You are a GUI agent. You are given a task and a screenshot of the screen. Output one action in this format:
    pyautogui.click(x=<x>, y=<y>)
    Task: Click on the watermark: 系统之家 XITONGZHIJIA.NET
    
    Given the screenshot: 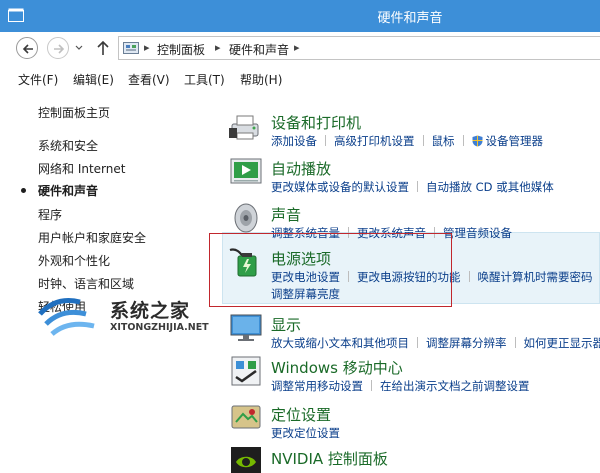 What is the action you would take?
    pyautogui.click(x=131, y=317)
    